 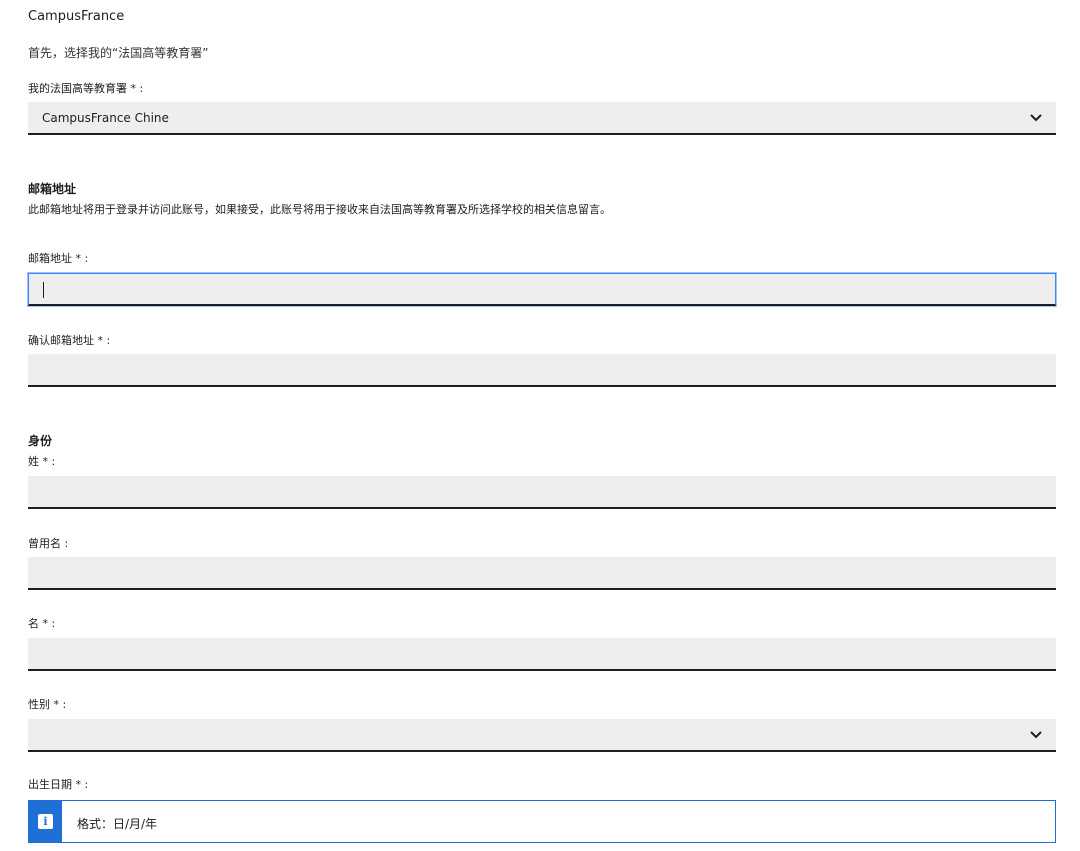 What do you see at coordinates (76, 16) in the screenshot?
I see `brand-name: CampusFrance` at bounding box center [76, 16].